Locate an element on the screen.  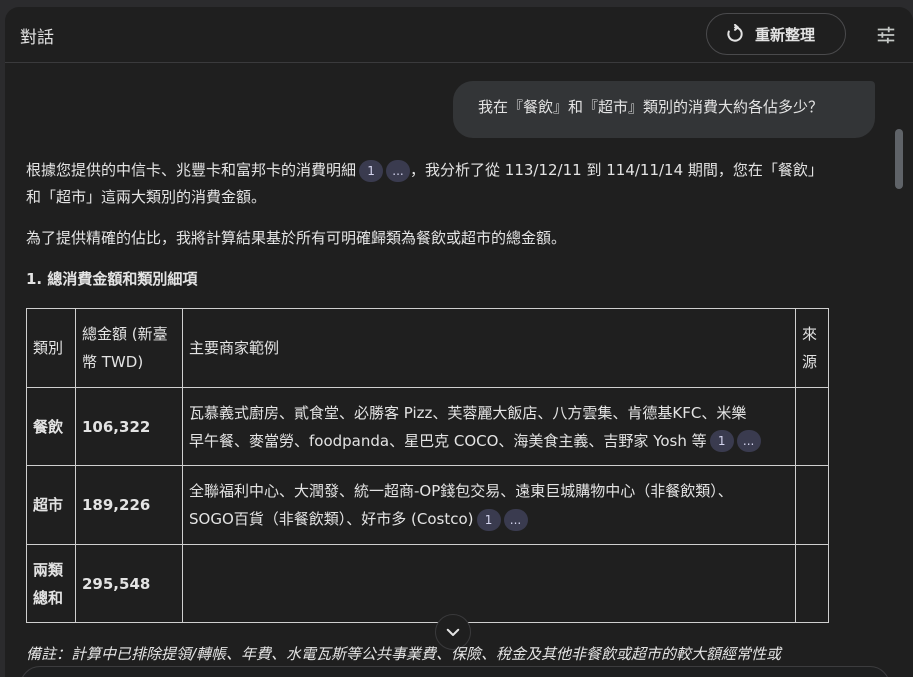
row-category: 餐飲 is located at coordinates (51, 426).